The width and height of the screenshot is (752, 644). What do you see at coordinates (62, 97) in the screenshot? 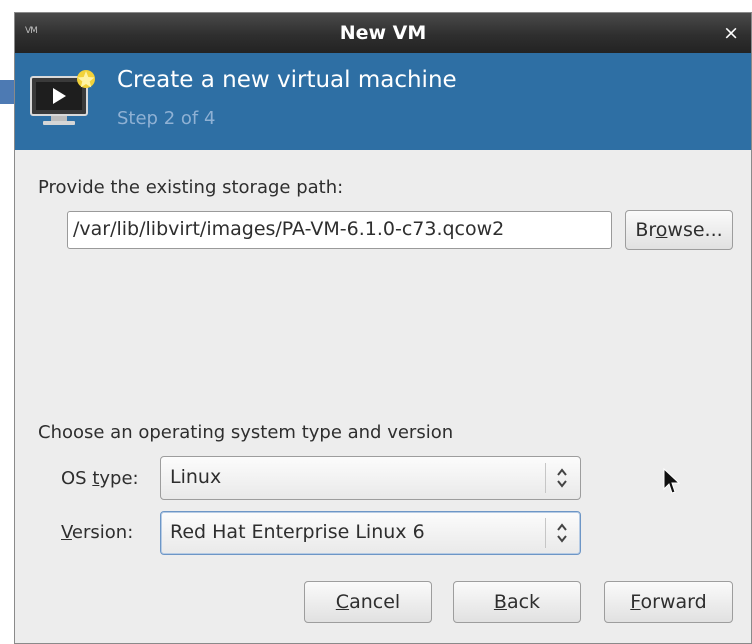
I see `vm-monitor-icon` at bounding box center [62, 97].